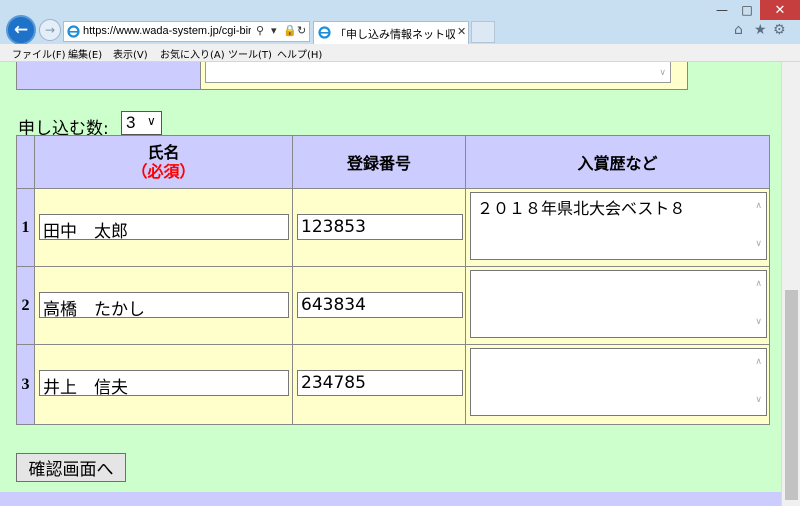 This screenshot has width=800, height=506. What do you see at coordinates (290, 30) in the screenshot?
I see `lock-icon: 🔒` at bounding box center [290, 30].